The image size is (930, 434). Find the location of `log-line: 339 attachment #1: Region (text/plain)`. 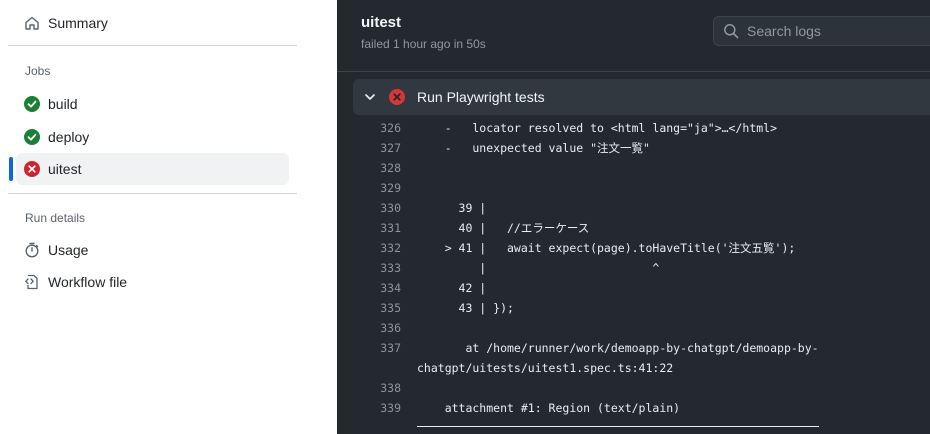

log-line: 339 attachment #1: Region (text/plain) is located at coordinates (633, 408).